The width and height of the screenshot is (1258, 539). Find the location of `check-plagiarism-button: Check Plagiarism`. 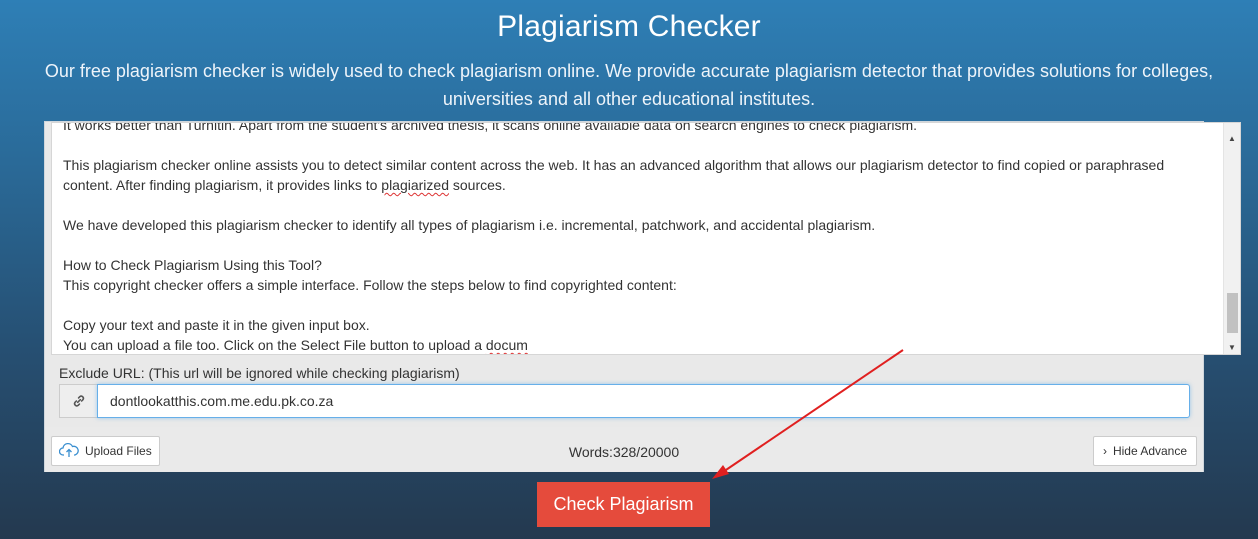

check-plagiarism-button: Check Plagiarism is located at coordinates (623, 504).